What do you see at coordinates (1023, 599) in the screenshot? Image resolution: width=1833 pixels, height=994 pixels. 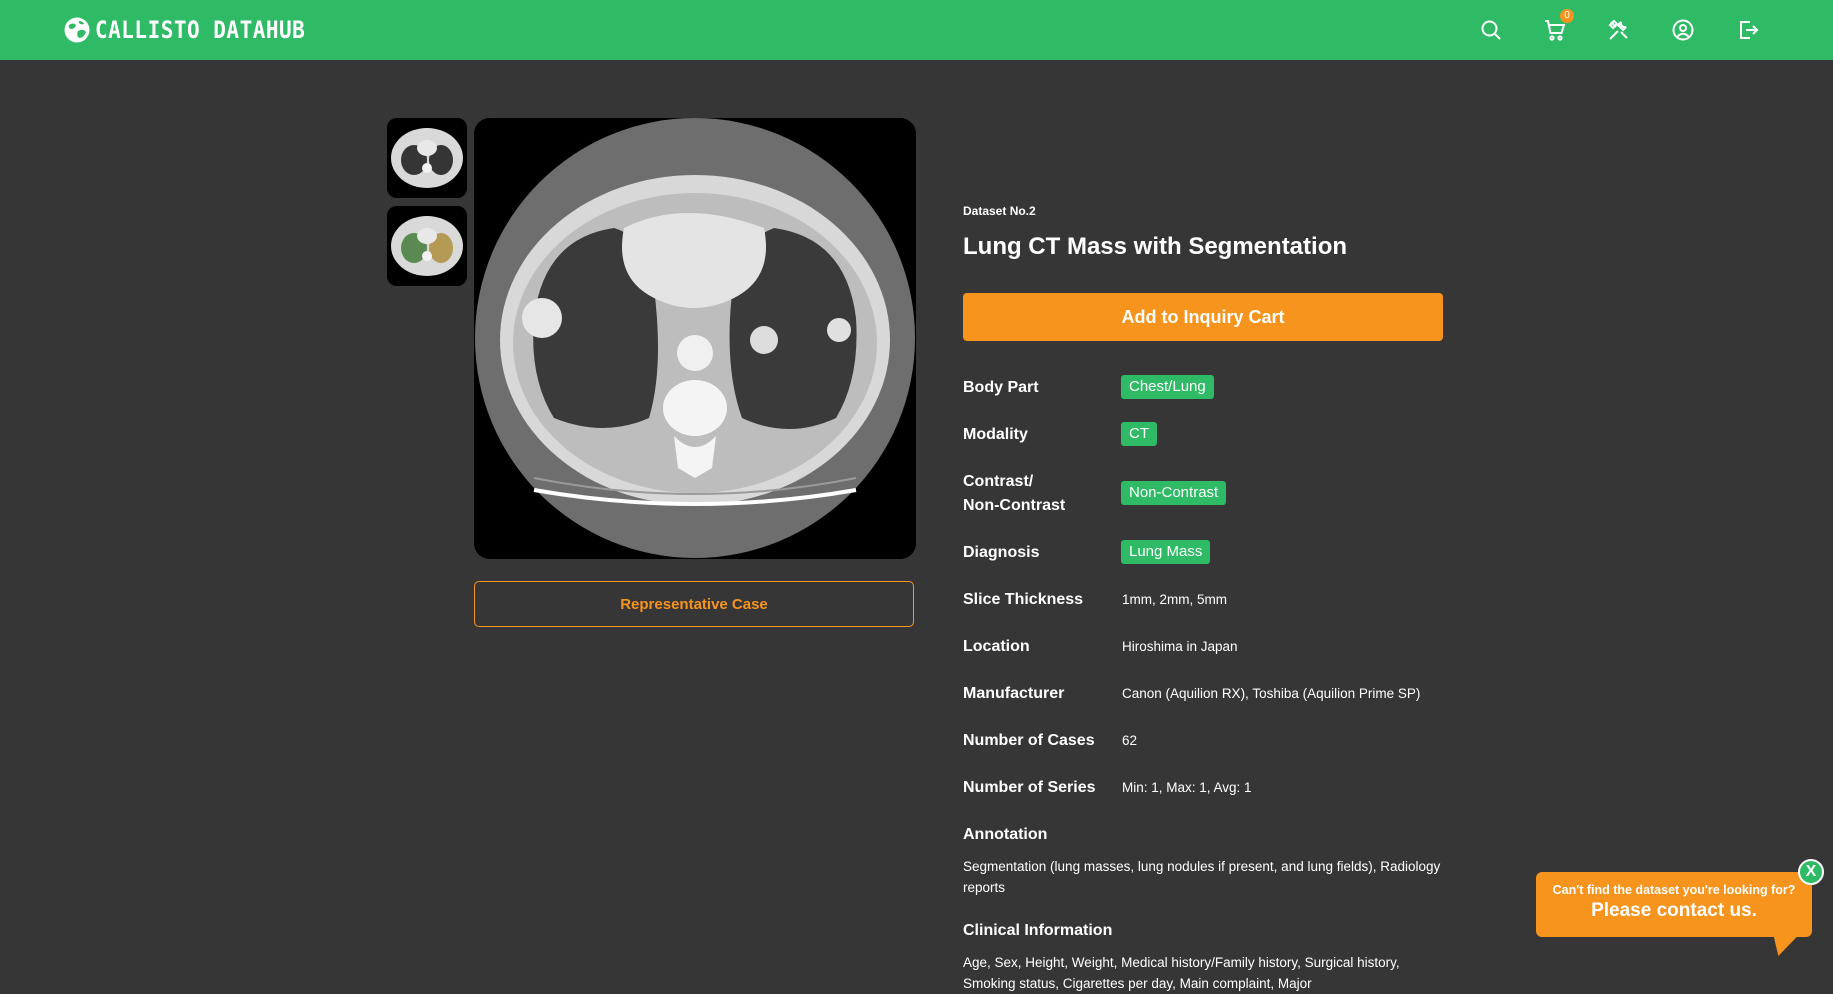 I see `slice-thickness-label: Slice Thickness` at bounding box center [1023, 599].